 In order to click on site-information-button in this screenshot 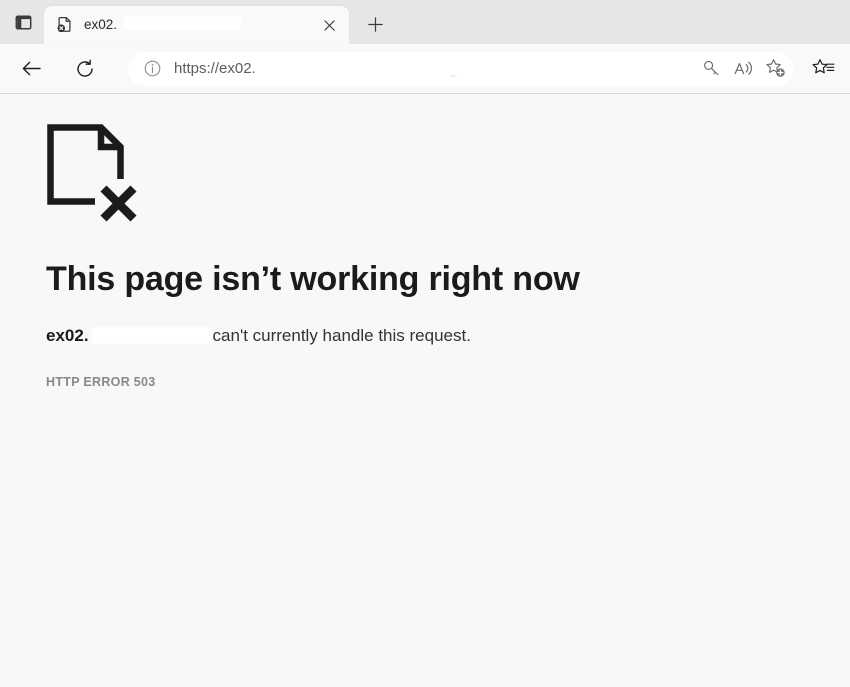, I will do `click(152, 69)`.